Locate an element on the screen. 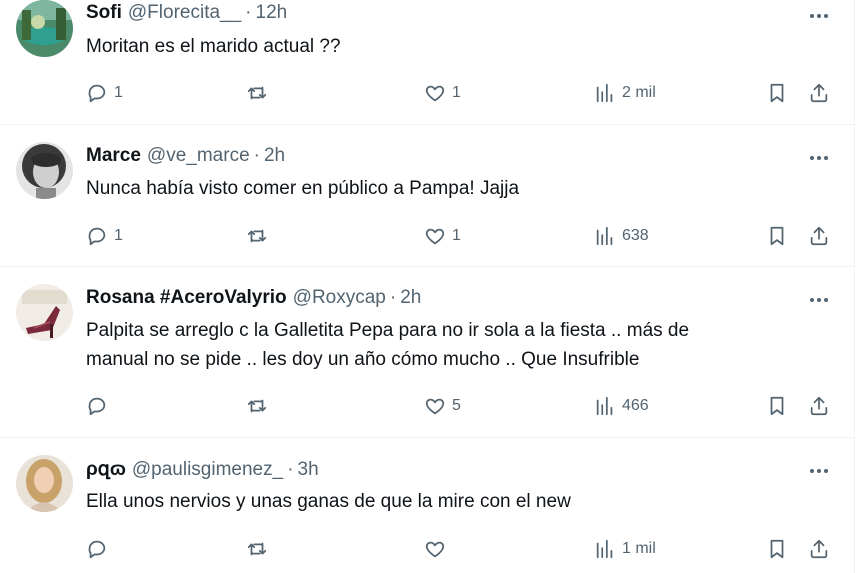 The height and width of the screenshot is (573, 862). tweet-header: Sofi @Florecita__ · 12h is located at coordinates (186, 13).